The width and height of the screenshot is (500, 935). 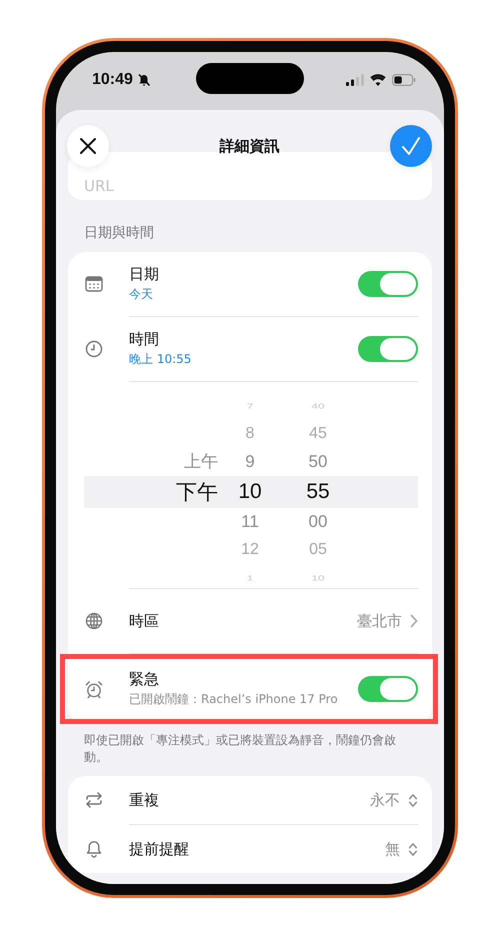 I want to click on picker-value: 00, so click(x=318, y=522).